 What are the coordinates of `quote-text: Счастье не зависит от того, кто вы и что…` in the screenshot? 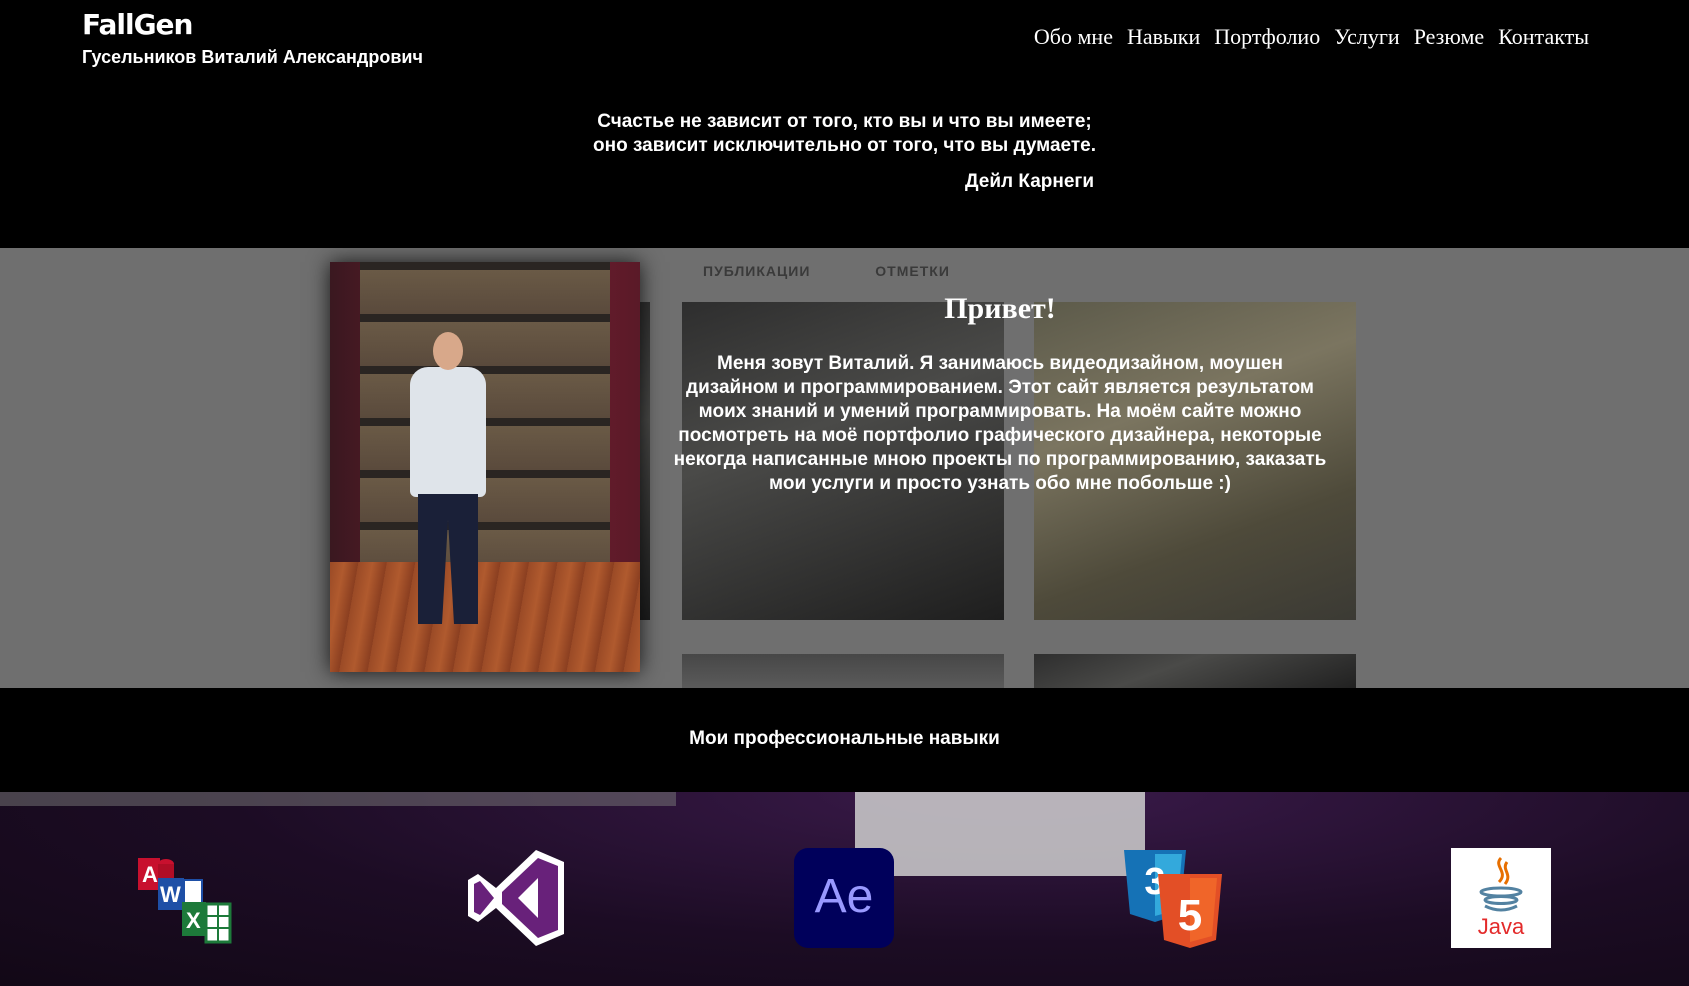 It's located at (844, 134).